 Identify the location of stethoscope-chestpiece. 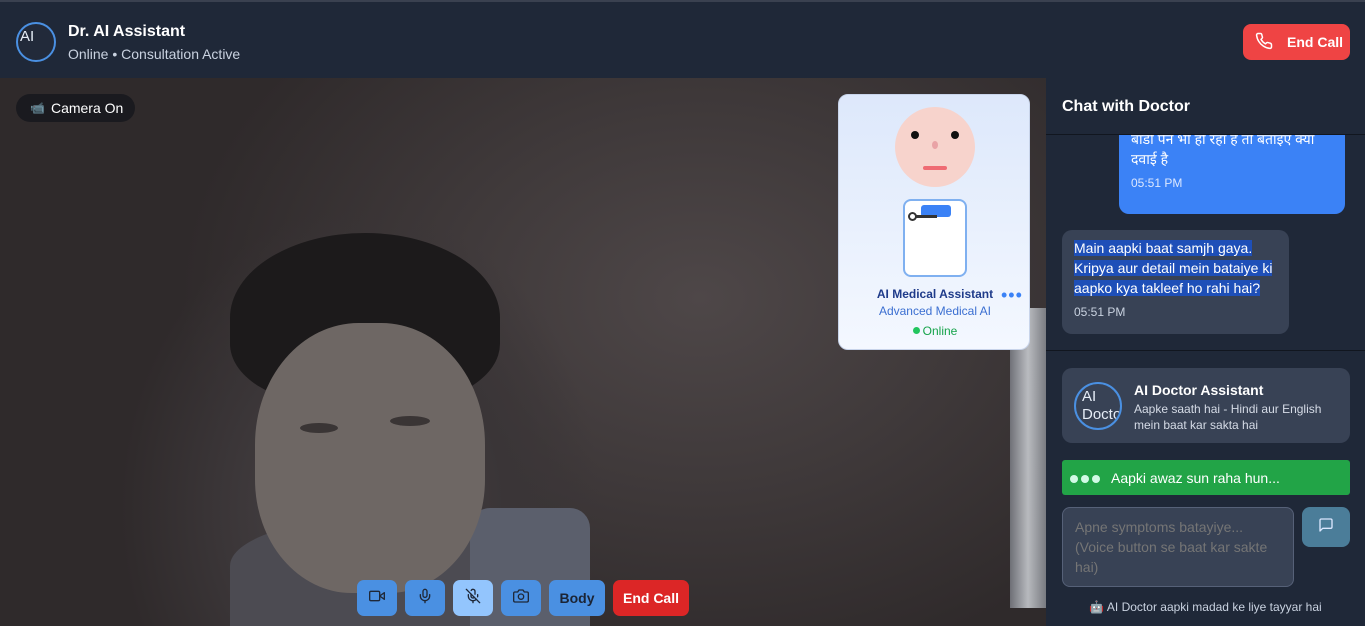
(912, 216).